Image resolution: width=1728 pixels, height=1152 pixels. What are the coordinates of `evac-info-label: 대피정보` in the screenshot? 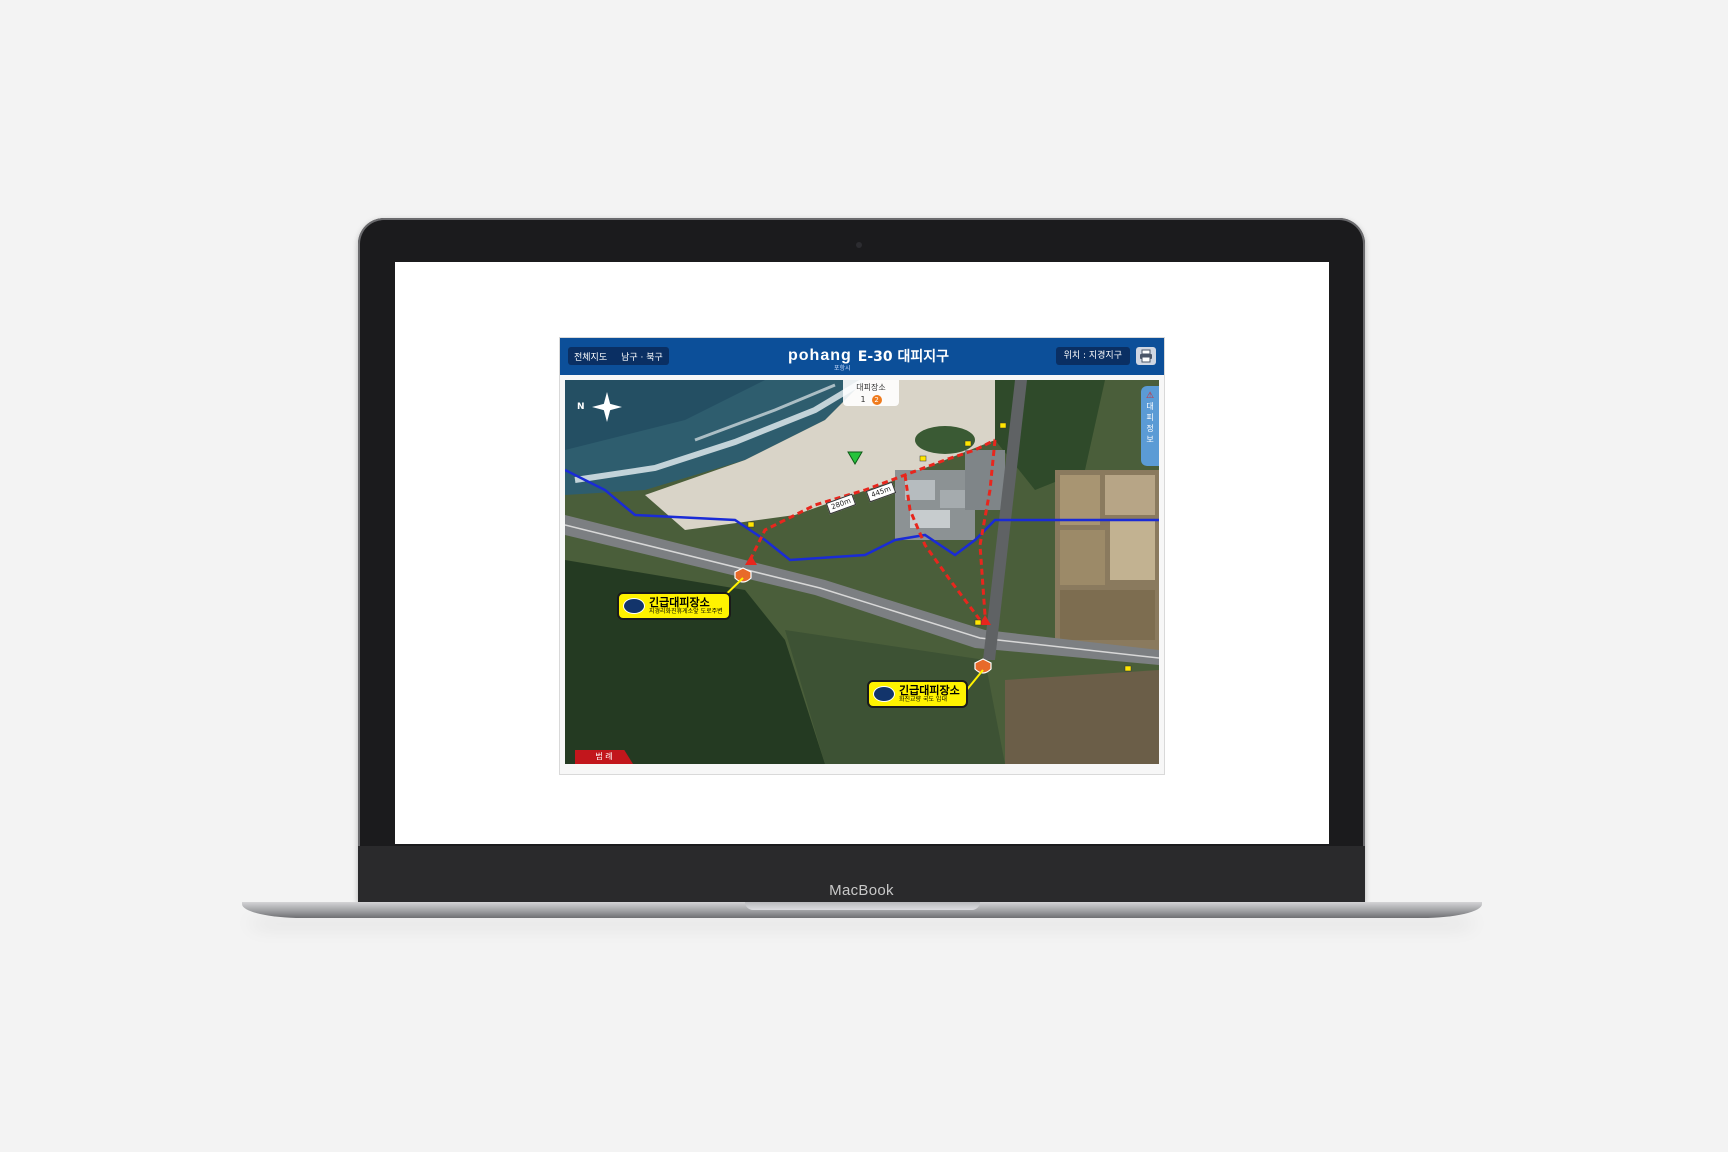 It's located at (1150, 423).